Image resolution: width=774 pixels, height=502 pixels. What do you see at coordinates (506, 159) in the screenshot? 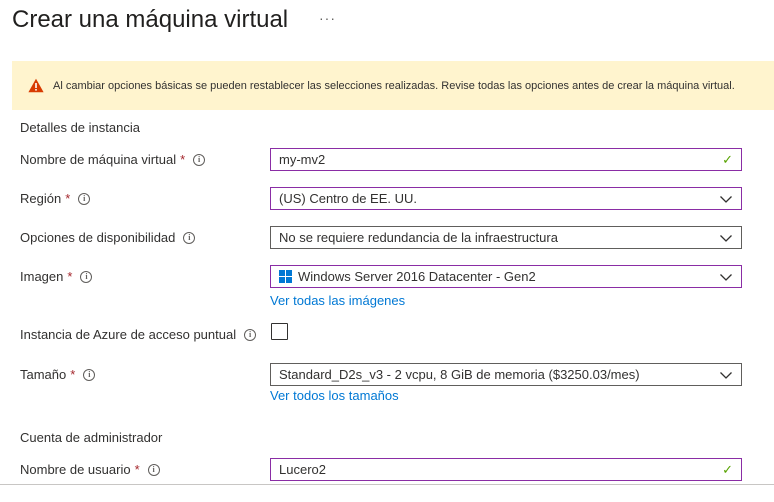
I see `vm-name-input: my-mv2 ✓` at bounding box center [506, 159].